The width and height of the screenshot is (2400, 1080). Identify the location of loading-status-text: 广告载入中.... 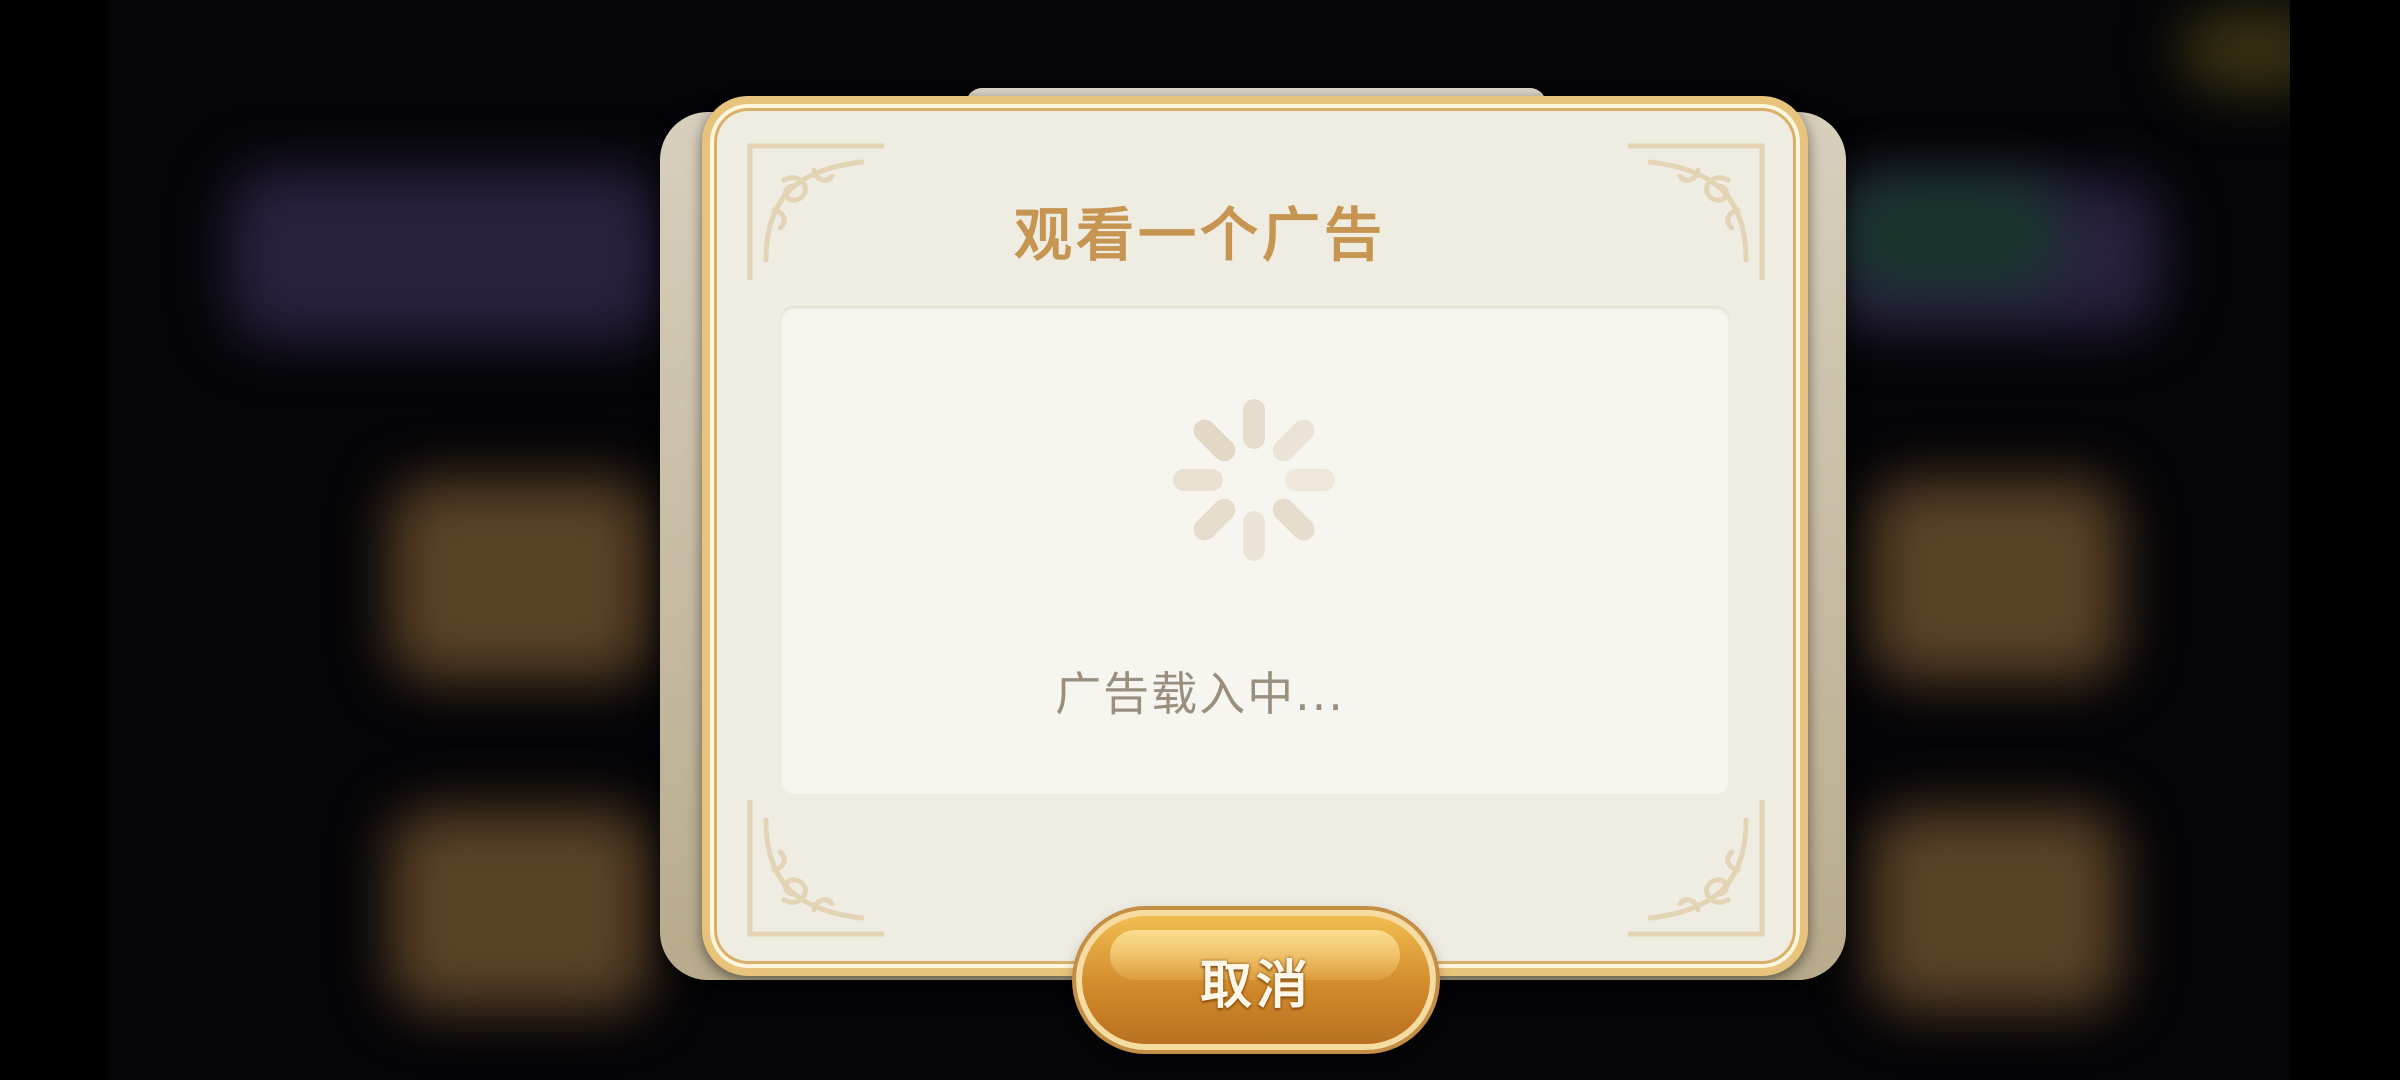
(1200, 694).